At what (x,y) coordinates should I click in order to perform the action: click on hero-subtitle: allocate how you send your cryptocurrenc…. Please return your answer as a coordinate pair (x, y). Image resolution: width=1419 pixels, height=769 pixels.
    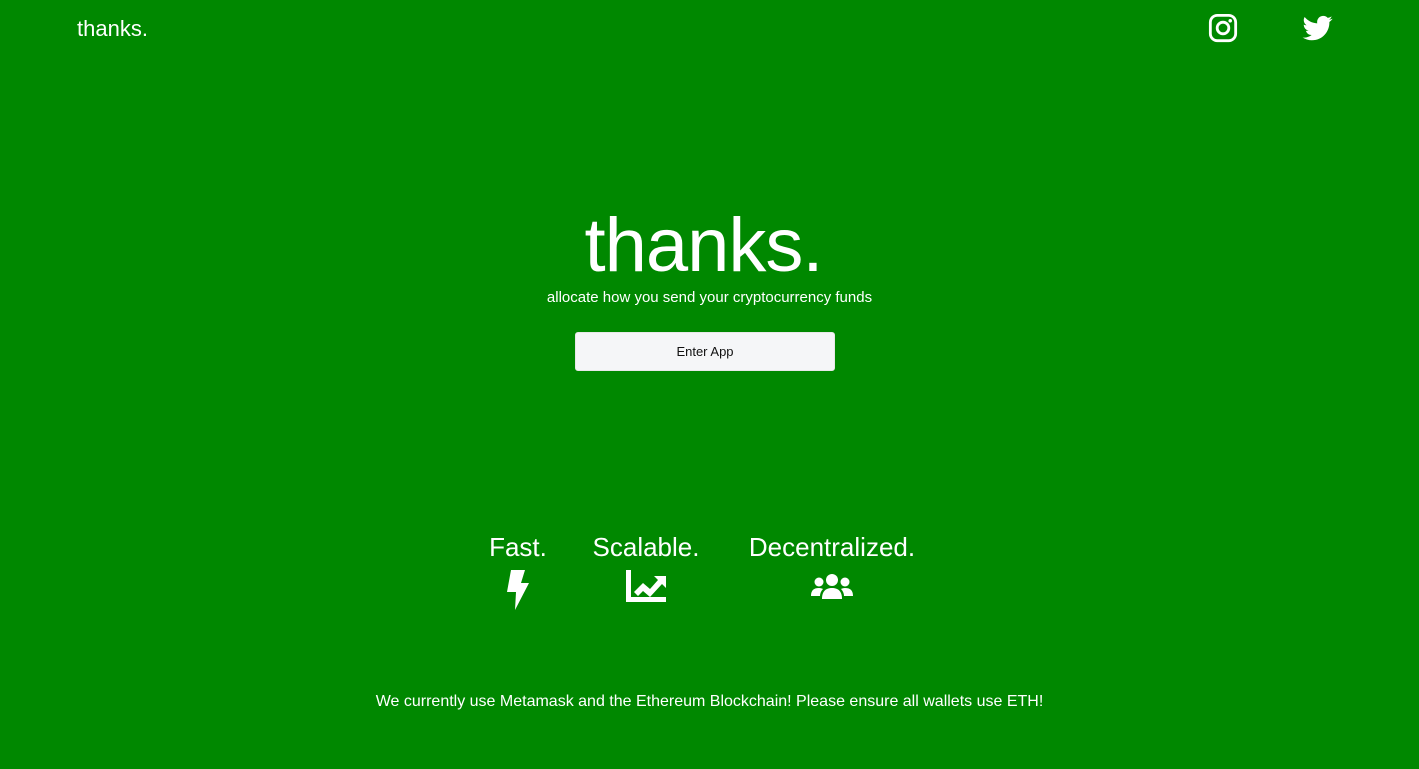
    Looking at the image, I should click on (709, 297).